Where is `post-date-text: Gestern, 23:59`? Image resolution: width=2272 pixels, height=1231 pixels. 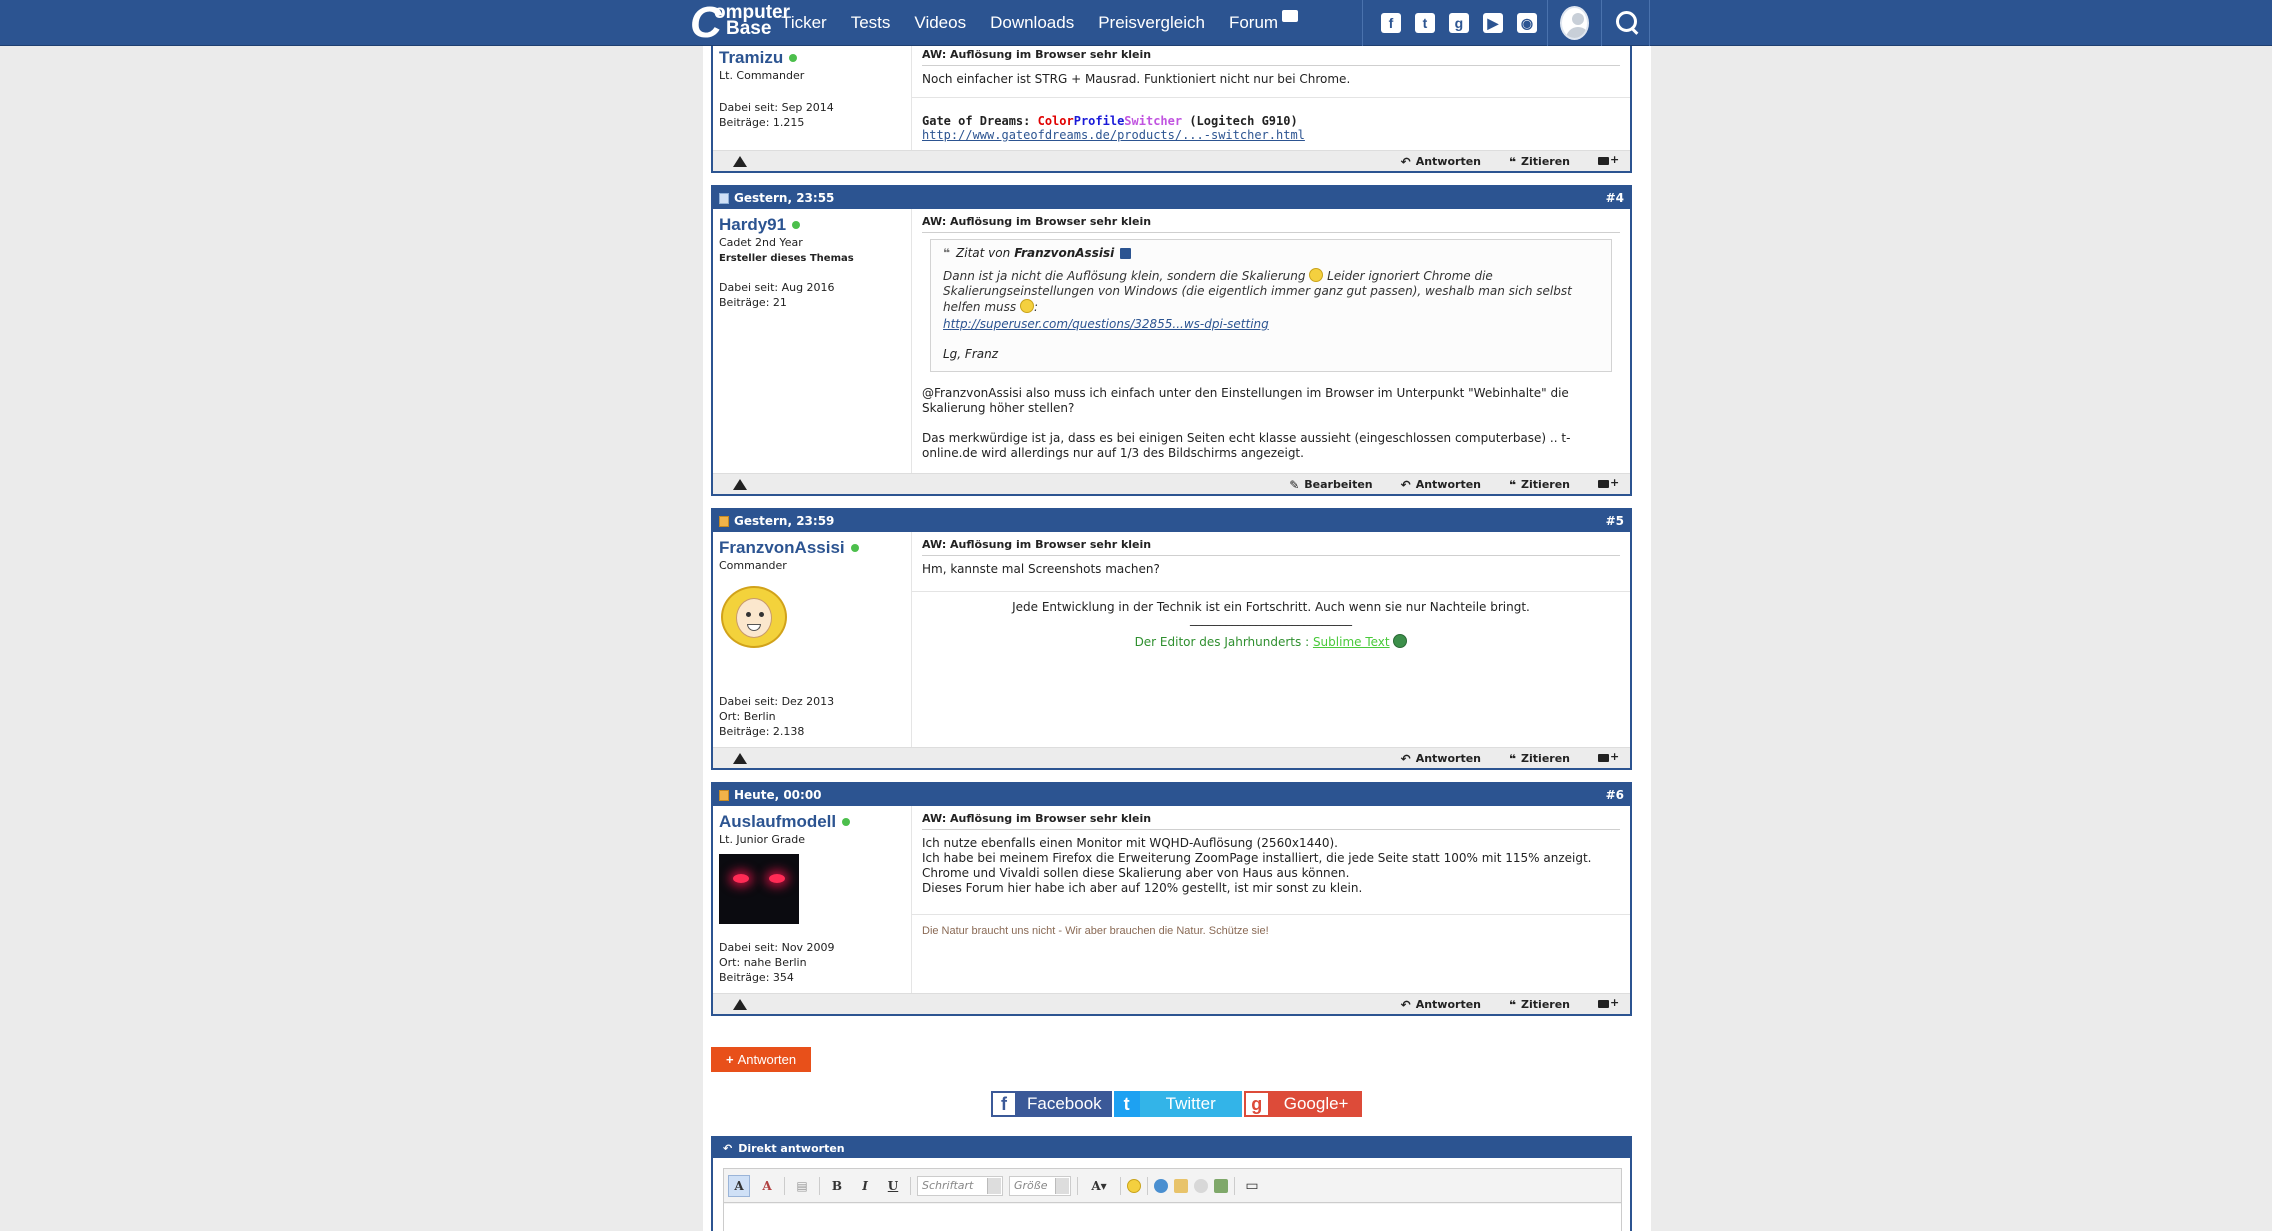 post-date-text: Gestern, 23:59 is located at coordinates (784, 521).